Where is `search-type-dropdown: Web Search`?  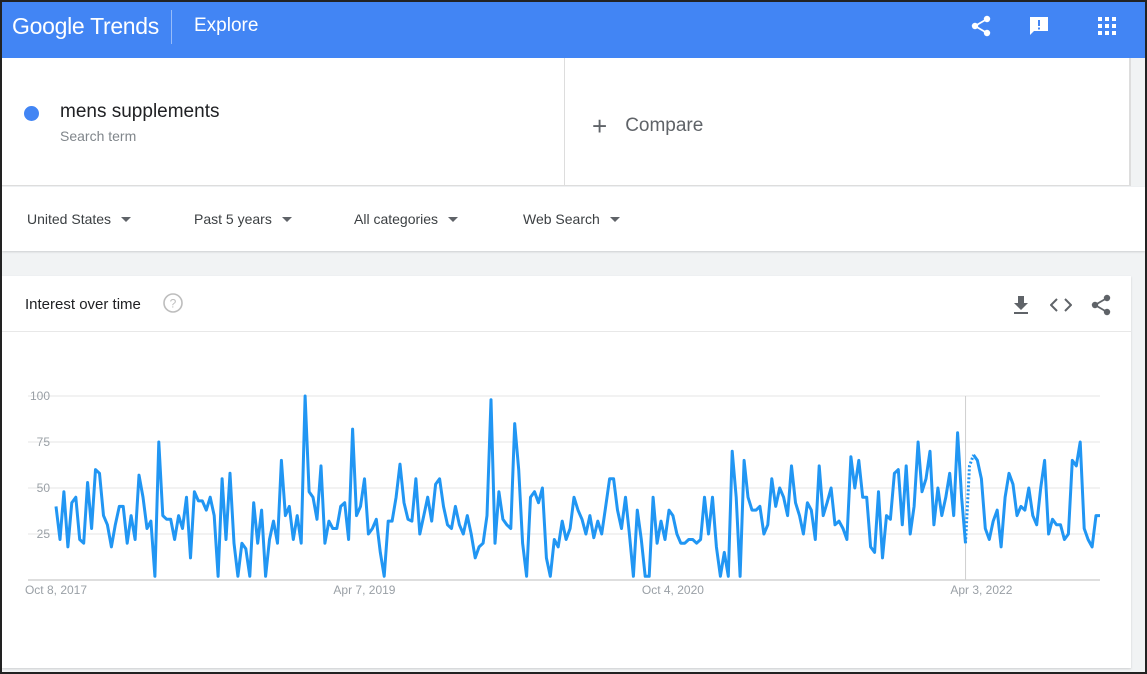 search-type-dropdown: Web Search is located at coordinates (571, 219).